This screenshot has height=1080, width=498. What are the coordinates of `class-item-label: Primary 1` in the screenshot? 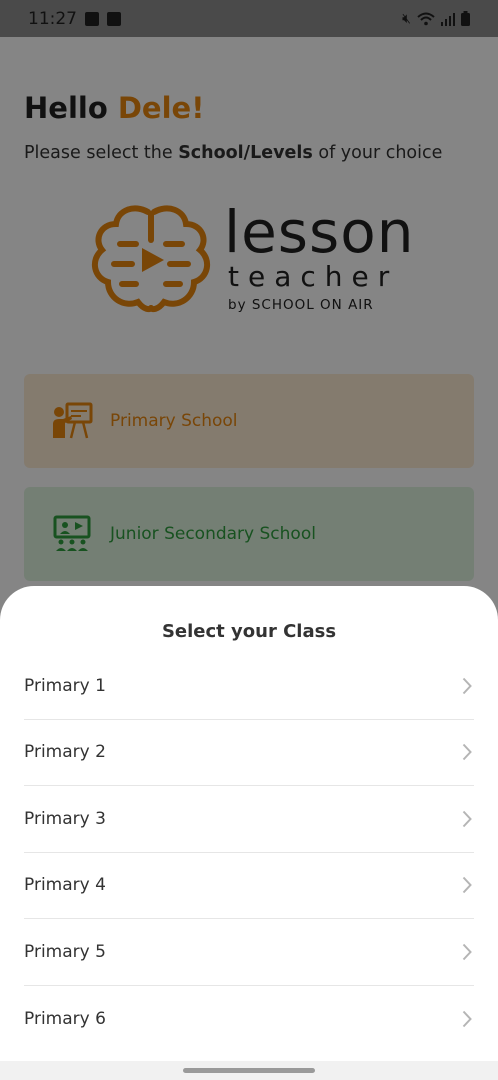 It's located at (65, 685).